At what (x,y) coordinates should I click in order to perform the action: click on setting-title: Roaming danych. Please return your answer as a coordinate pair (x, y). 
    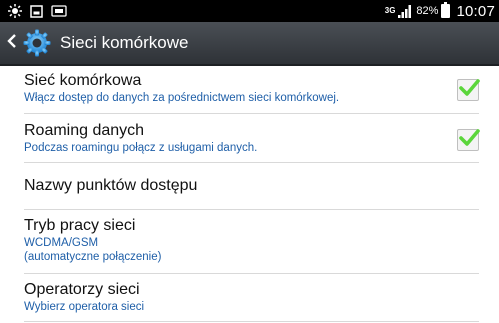
    Looking at the image, I should click on (84, 130).